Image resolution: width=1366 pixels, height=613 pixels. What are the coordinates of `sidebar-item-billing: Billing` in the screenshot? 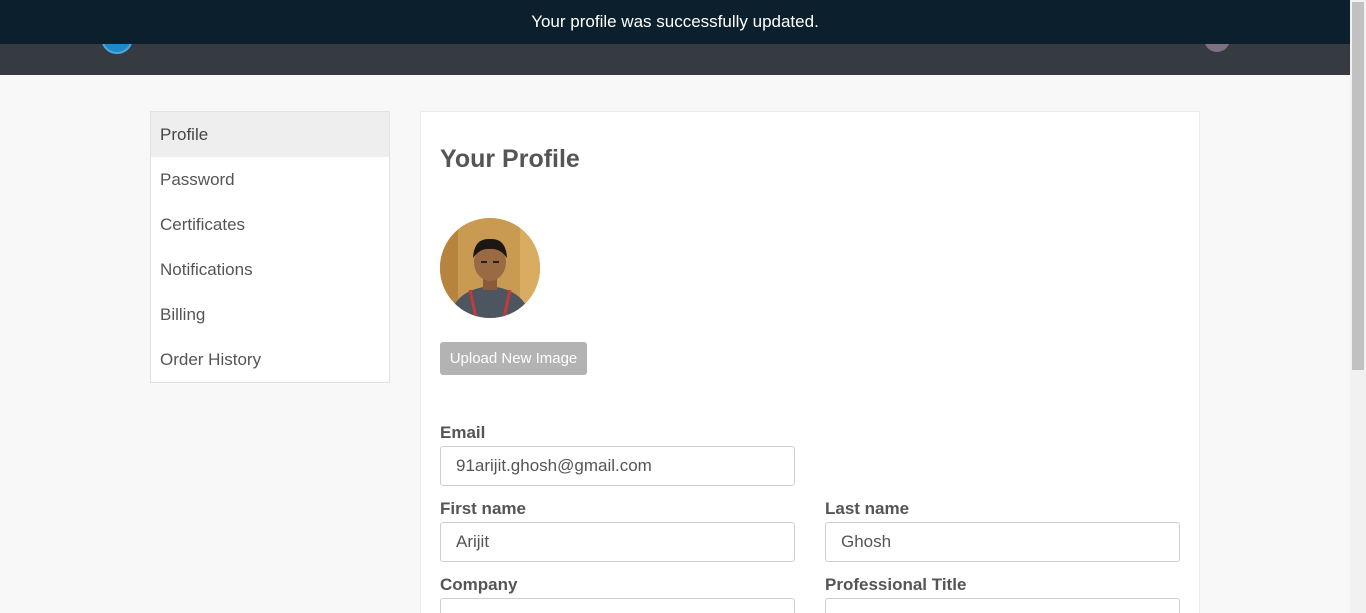 It's located at (270, 314).